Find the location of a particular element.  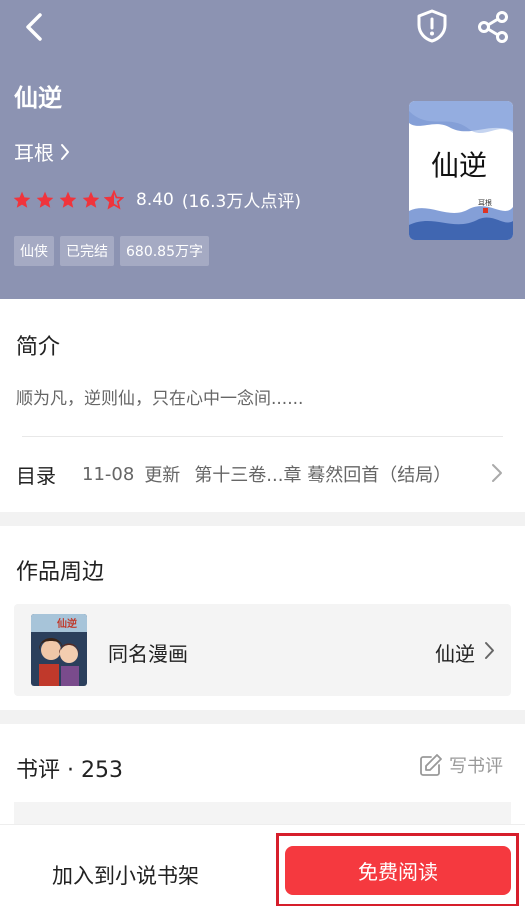

tag-list: 仙侠 已完结 680.85万字 is located at coordinates (111, 251).